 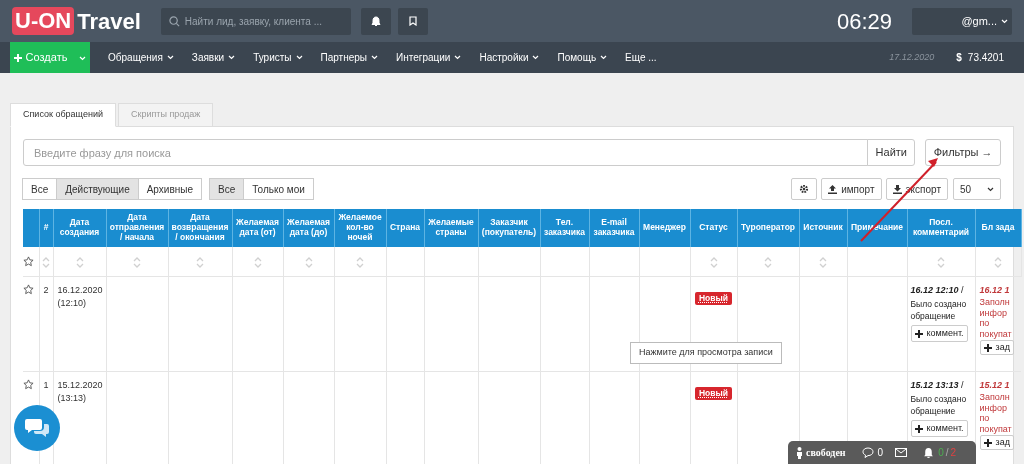 I want to click on column-header: Страна, so click(x=405, y=228).